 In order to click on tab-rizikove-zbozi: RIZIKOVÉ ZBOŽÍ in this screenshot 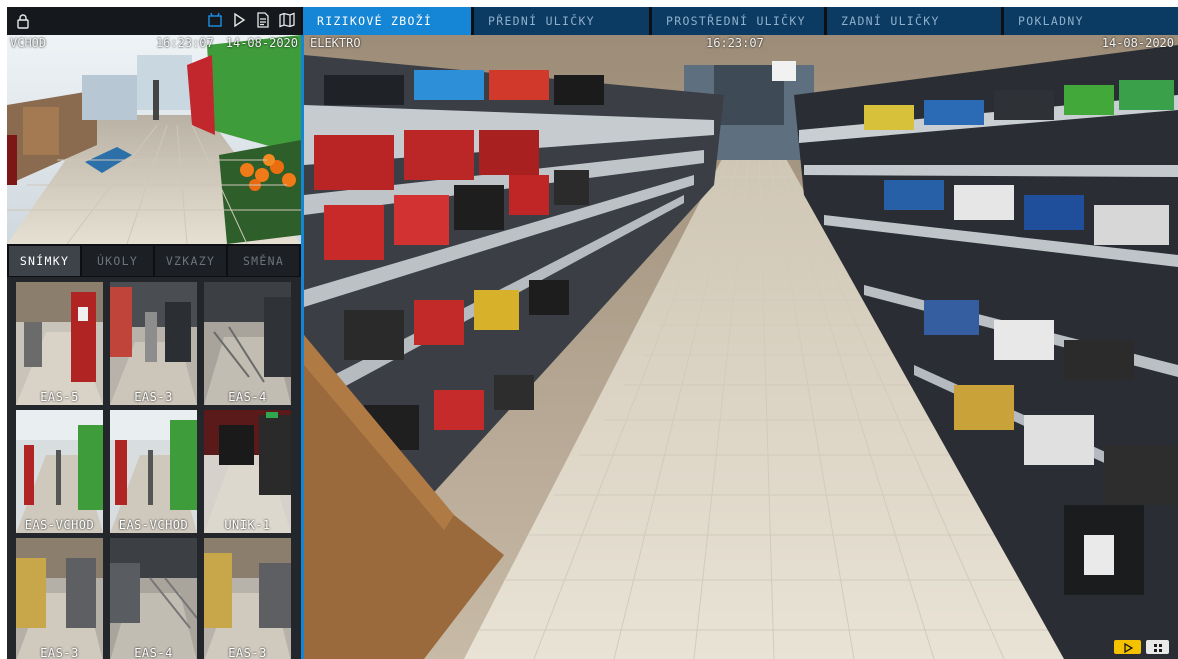, I will do `click(387, 21)`.